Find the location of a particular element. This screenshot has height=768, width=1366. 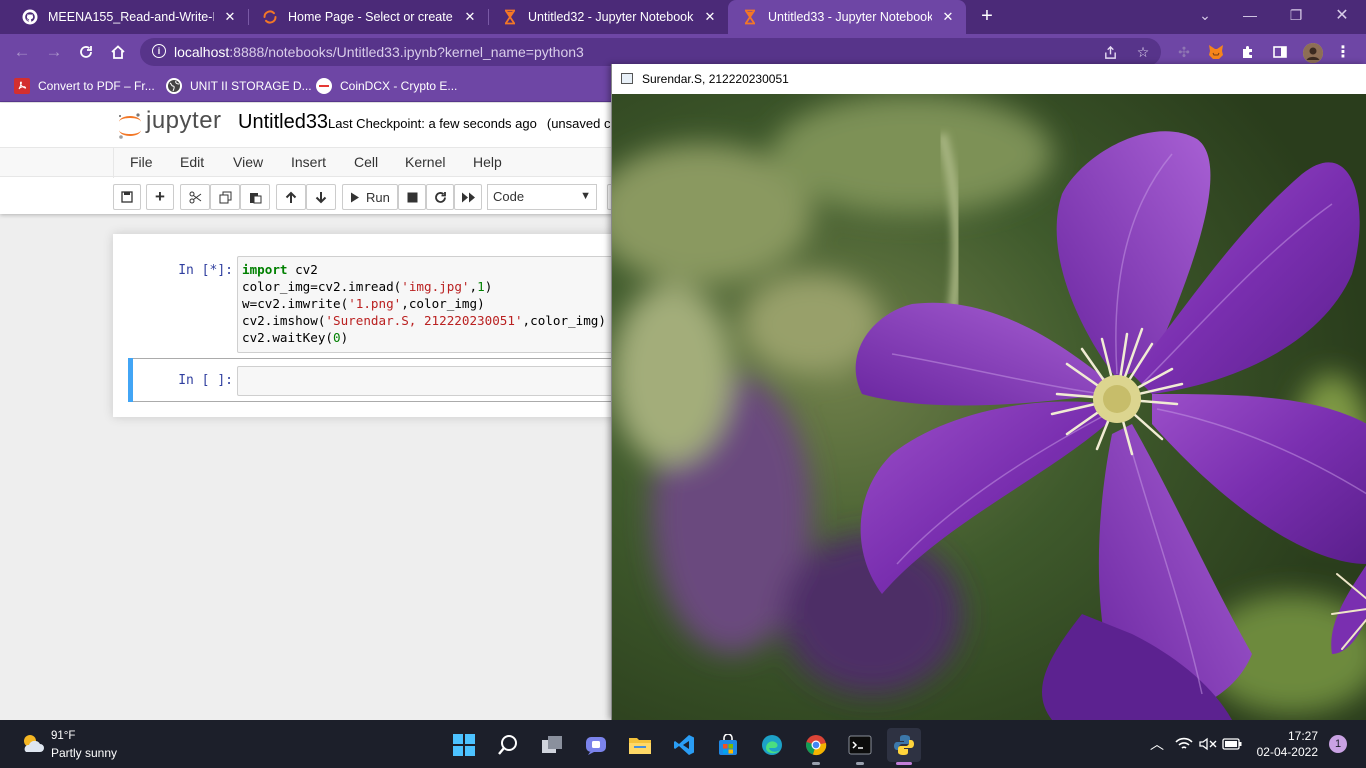

menu-file: File is located at coordinates (141, 162).